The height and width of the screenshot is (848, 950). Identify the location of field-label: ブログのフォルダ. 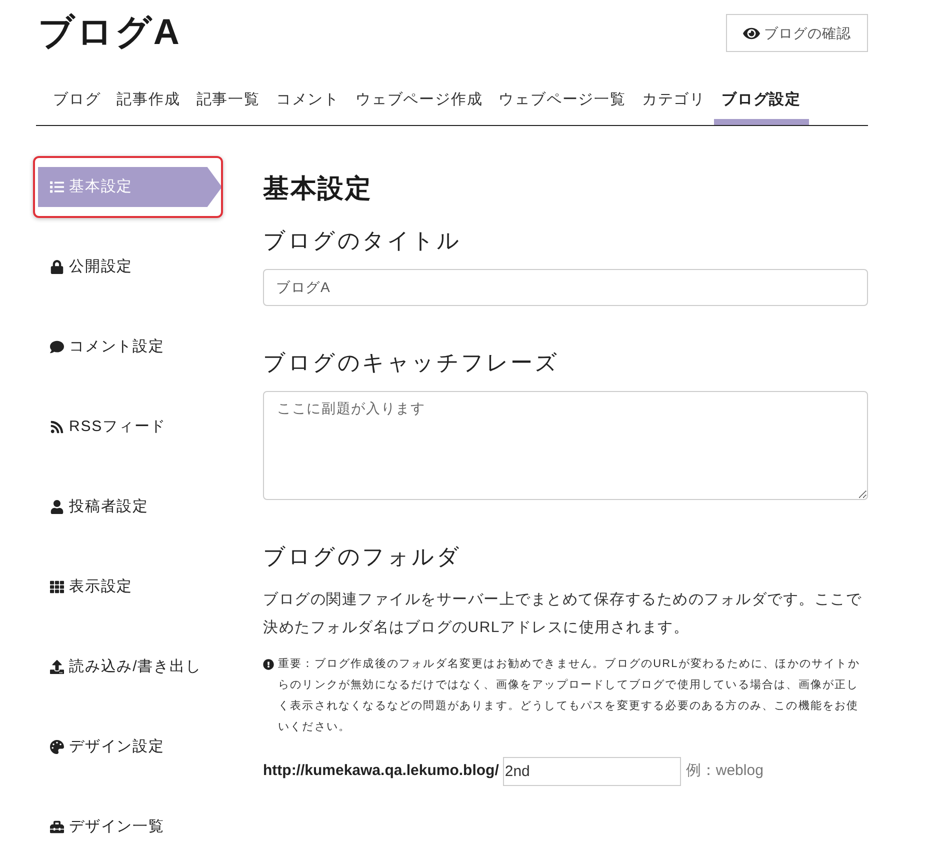
(362, 557).